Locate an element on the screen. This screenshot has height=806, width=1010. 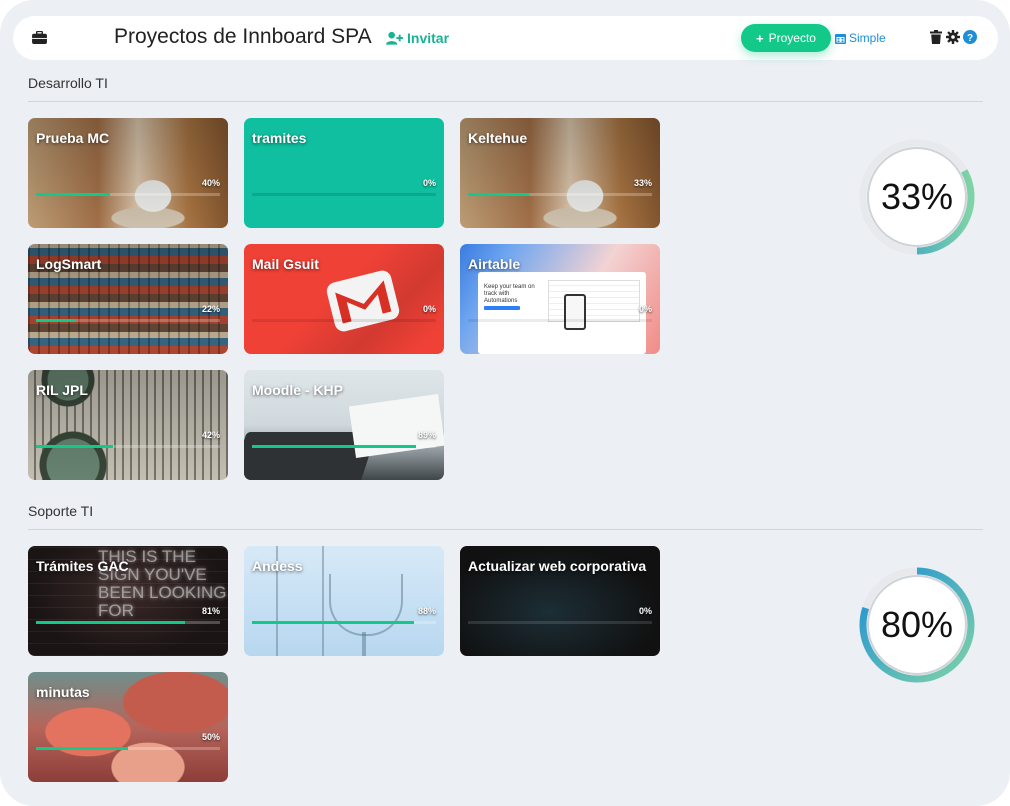
project-name: LogSmart is located at coordinates (69, 264).